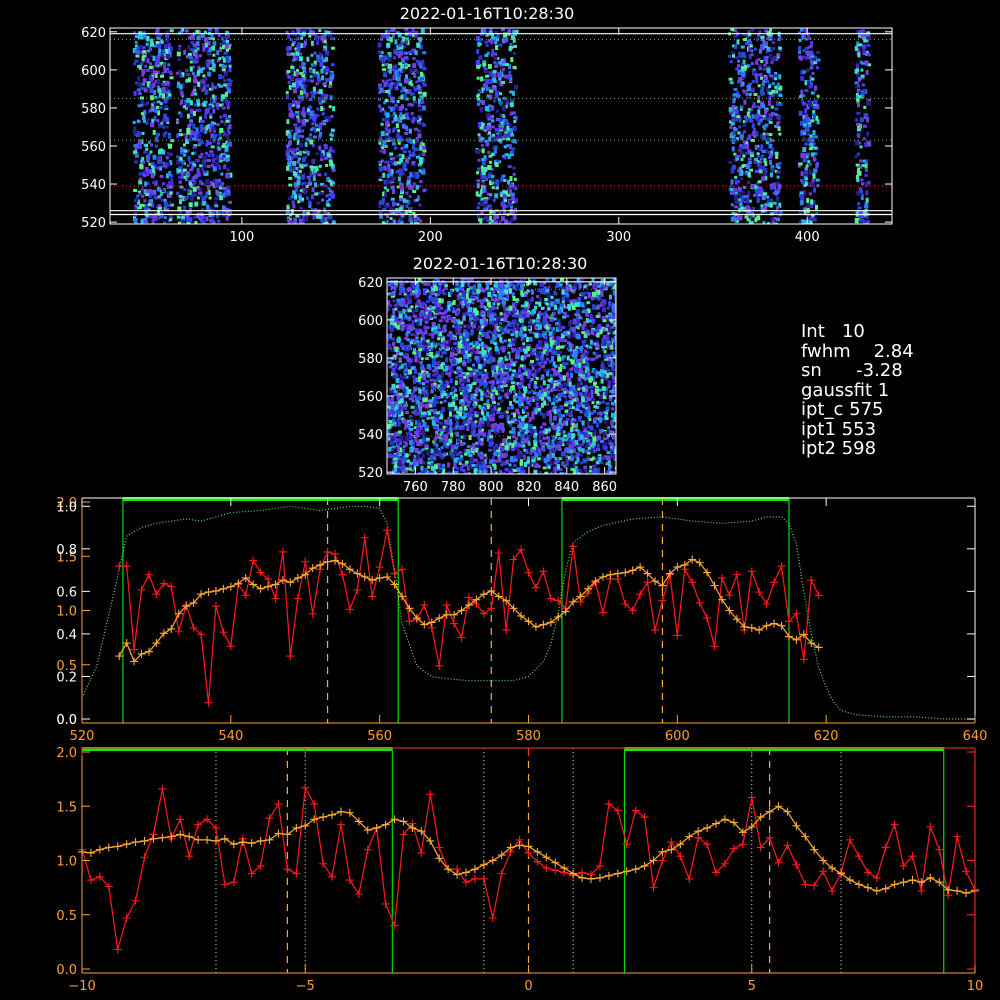 The height and width of the screenshot is (1000, 1000). Describe the element at coordinates (500, 263) in the screenshot. I see `zoom-heatmap-title: 2022-01-16T10:28:30` at that location.